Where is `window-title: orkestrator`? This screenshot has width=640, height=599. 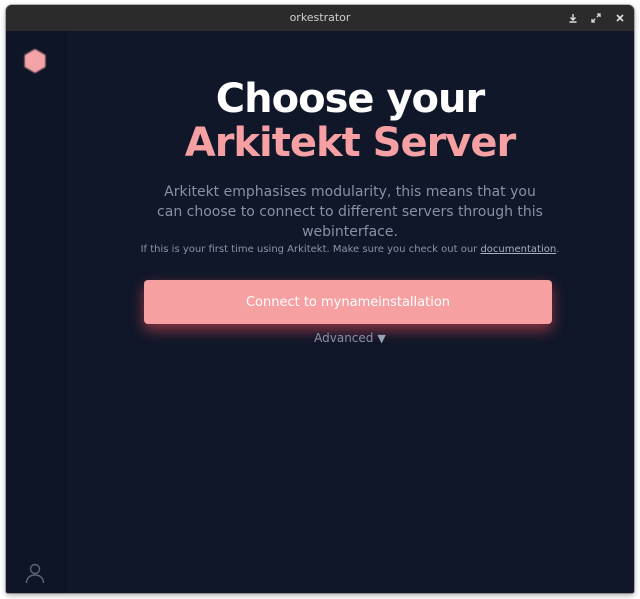 window-title: orkestrator is located at coordinates (320, 17).